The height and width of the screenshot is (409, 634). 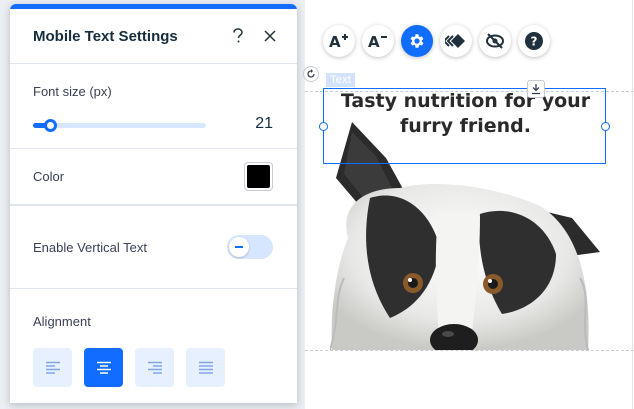 I want to click on rotate-icon, so click(x=311, y=73).